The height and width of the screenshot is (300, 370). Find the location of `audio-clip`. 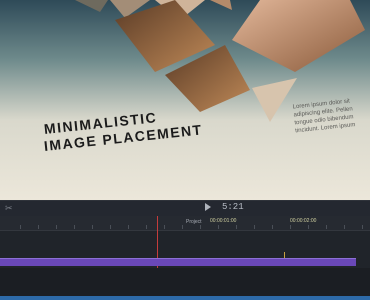

audio-clip is located at coordinates (185, 298).